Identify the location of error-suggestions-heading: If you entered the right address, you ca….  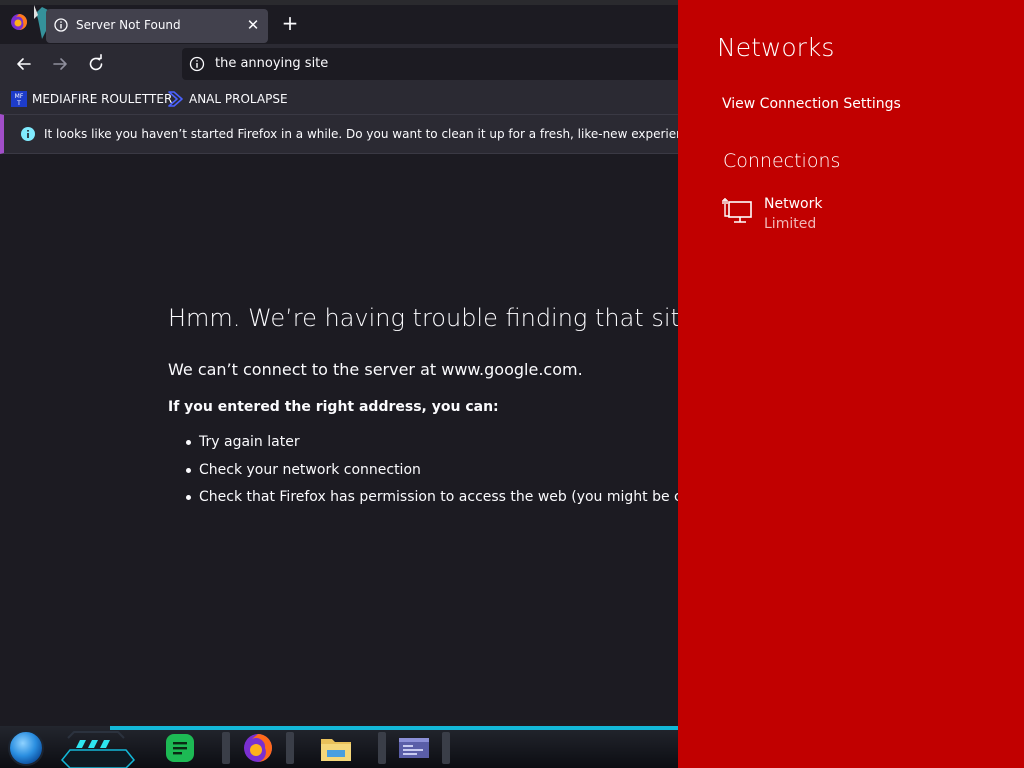
(333, 407).